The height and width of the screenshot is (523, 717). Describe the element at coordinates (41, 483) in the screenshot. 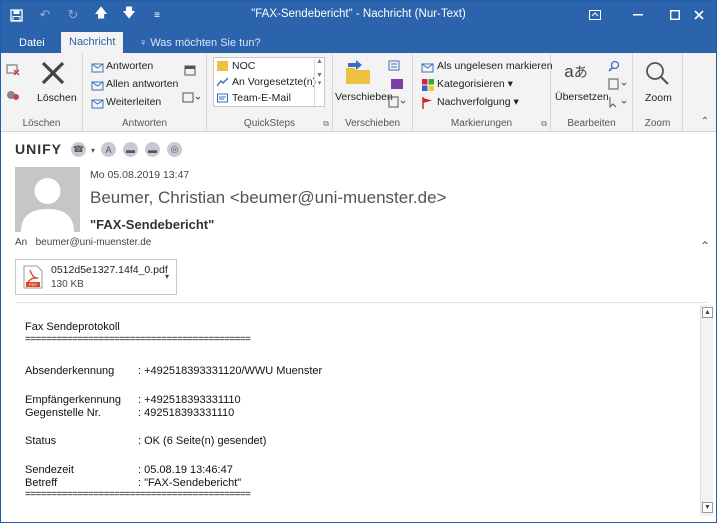

I see `field-label-betreff: Betreff` at that location.